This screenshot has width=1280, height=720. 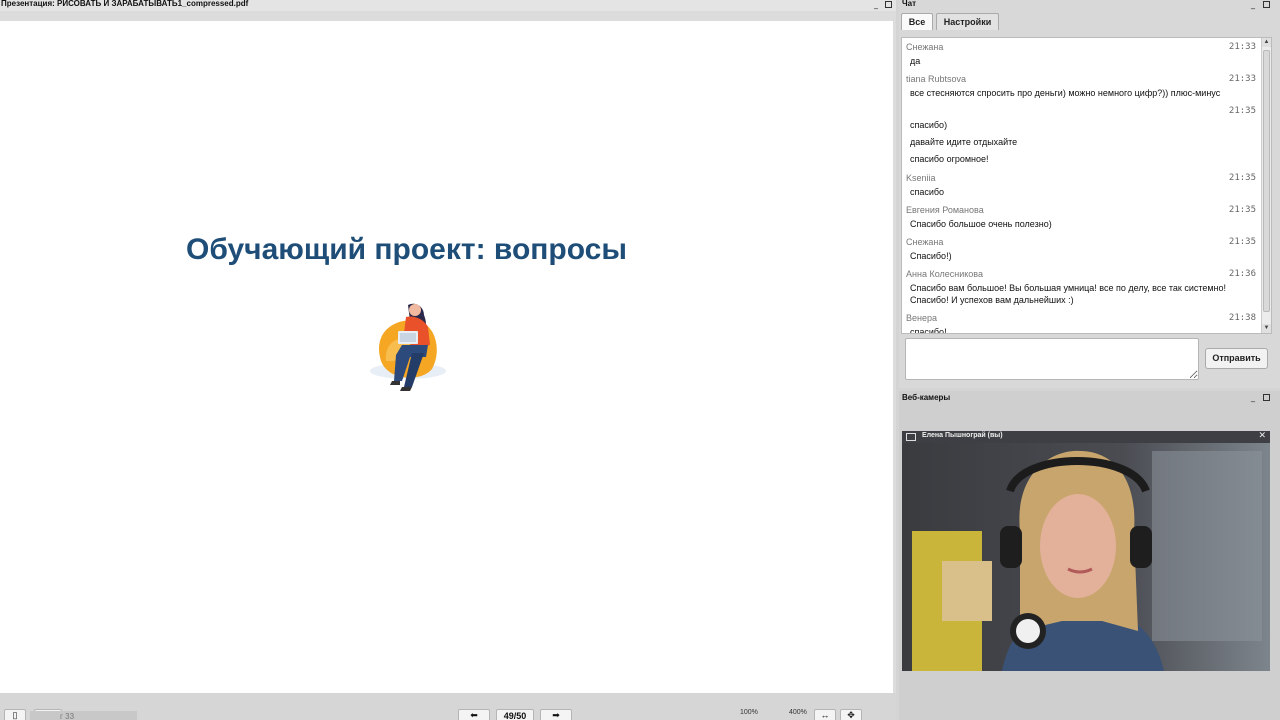 What do you see at coordinates (944, 274) in the screenshot?
I see `message-author: Анна Колесникова` at bounding box center [944, 274].